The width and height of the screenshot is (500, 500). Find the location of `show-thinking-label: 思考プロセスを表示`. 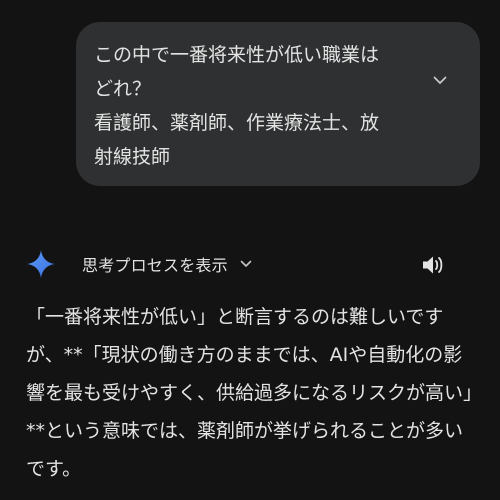

show-thinking-label: 思考プロセスを表示 is located at coordinates (155, 265).